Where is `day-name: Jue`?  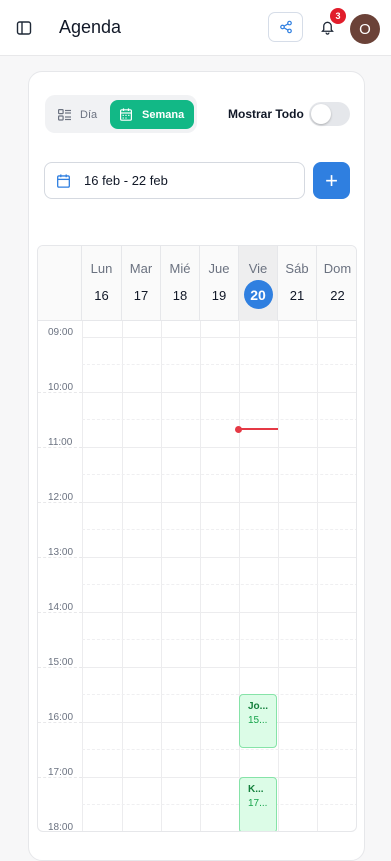
day-name: Jue is located at coordinates (219, 268).